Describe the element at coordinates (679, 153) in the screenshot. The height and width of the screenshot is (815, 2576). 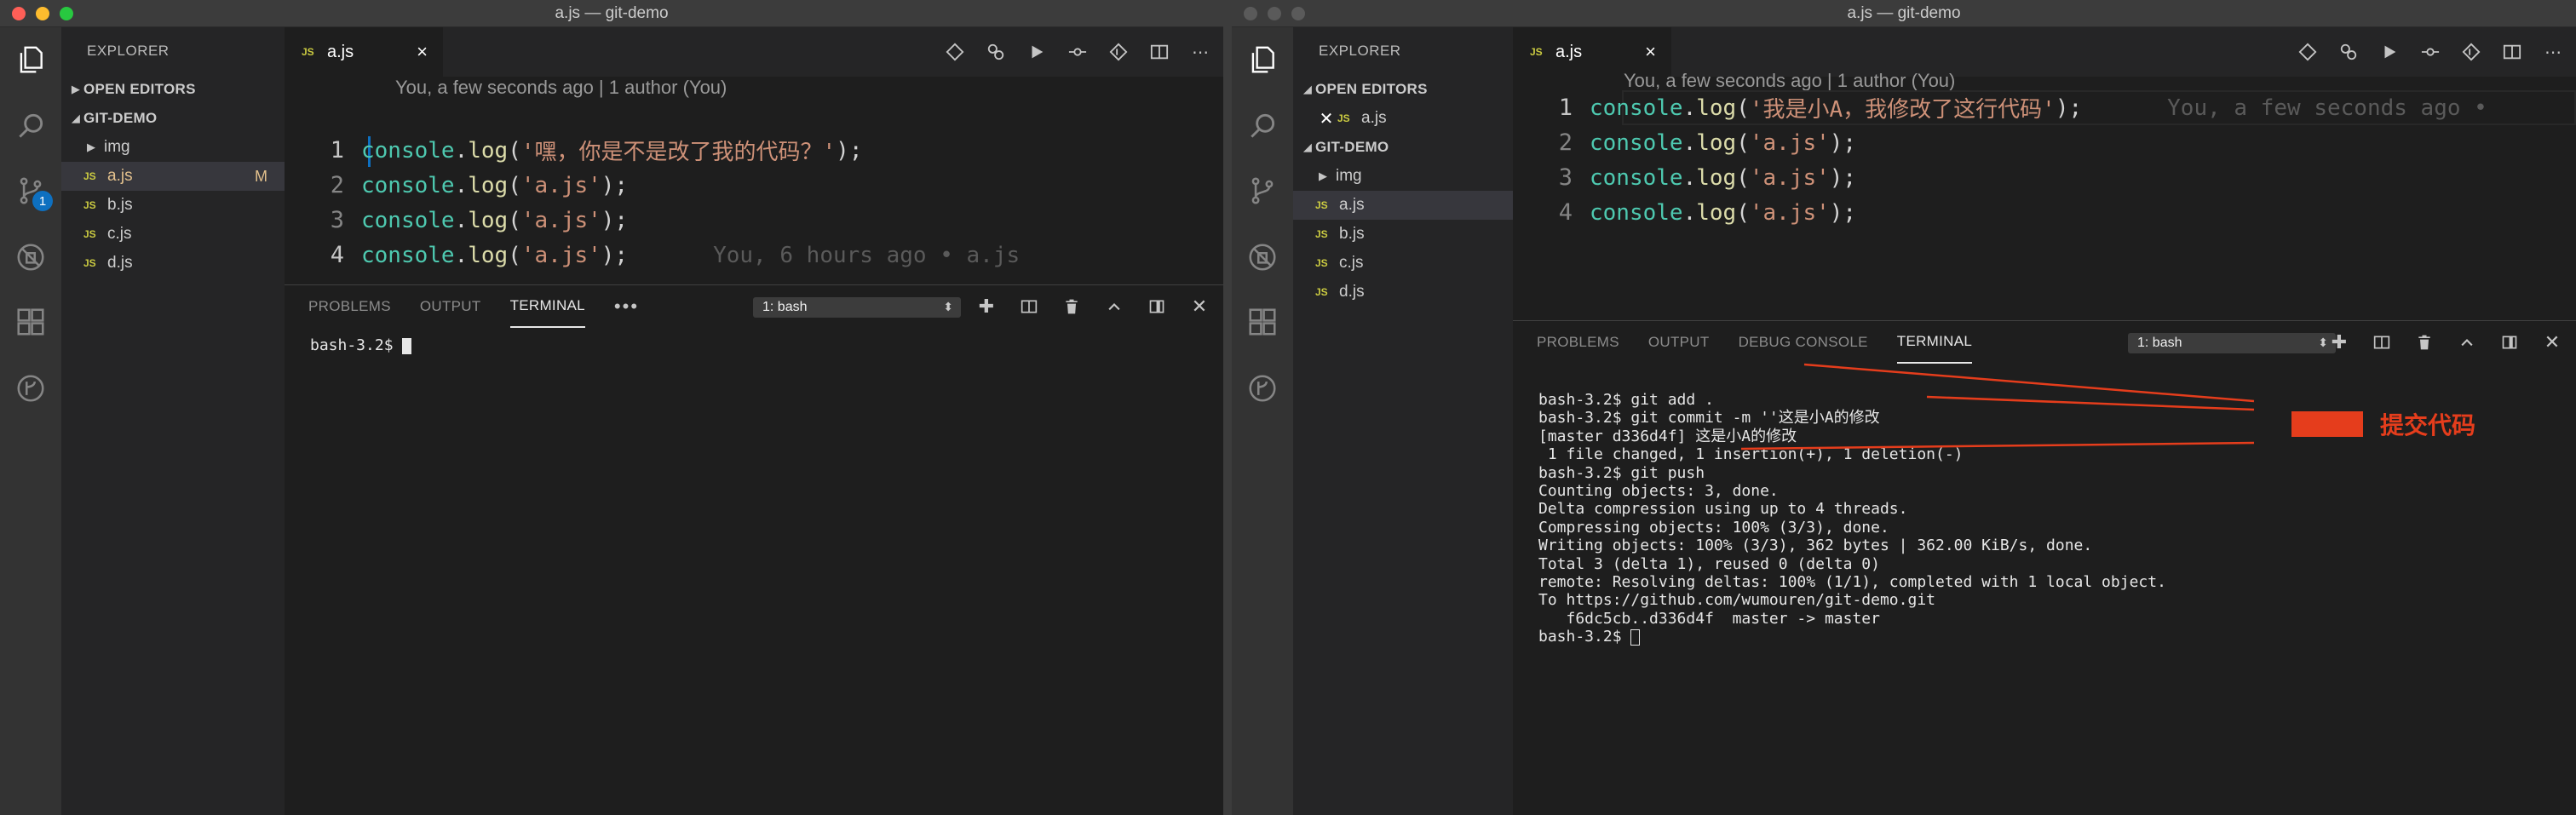
I see `token: '嘿，你是不是改了我的代码？'` at that location.